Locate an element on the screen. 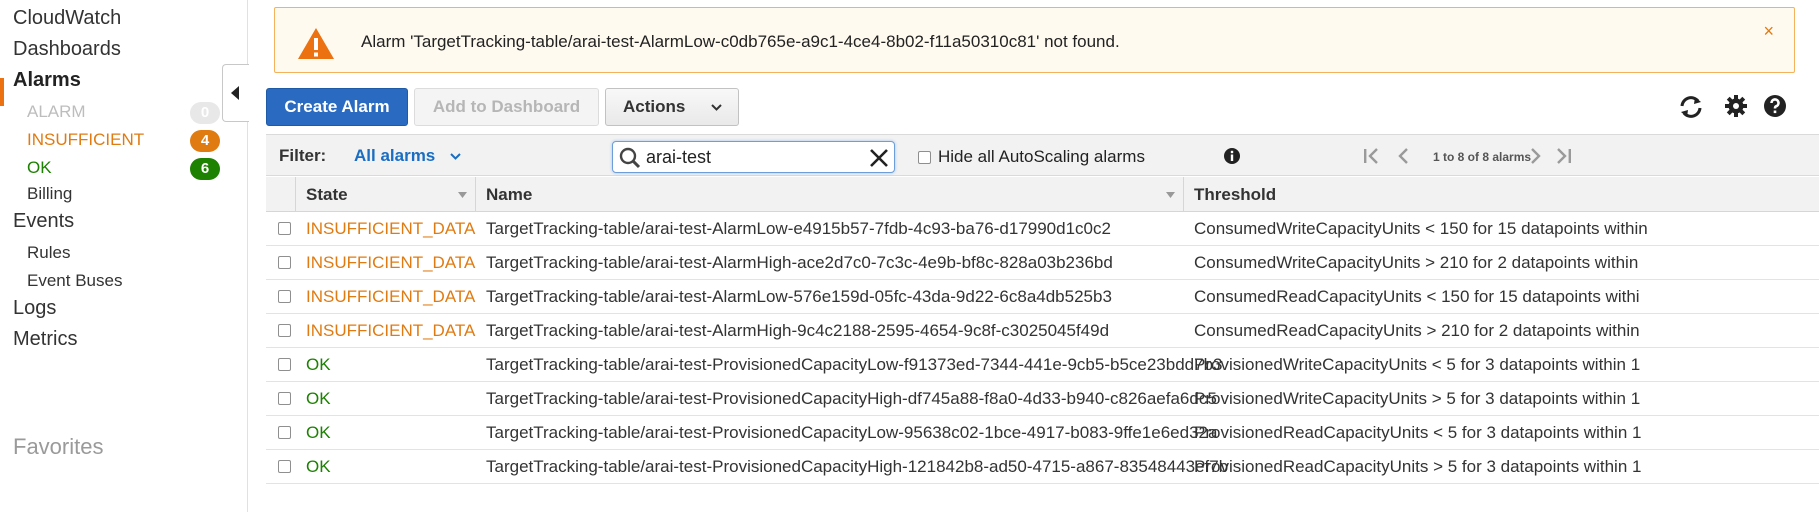  gear-icon is located at coordinates (1736, 106).